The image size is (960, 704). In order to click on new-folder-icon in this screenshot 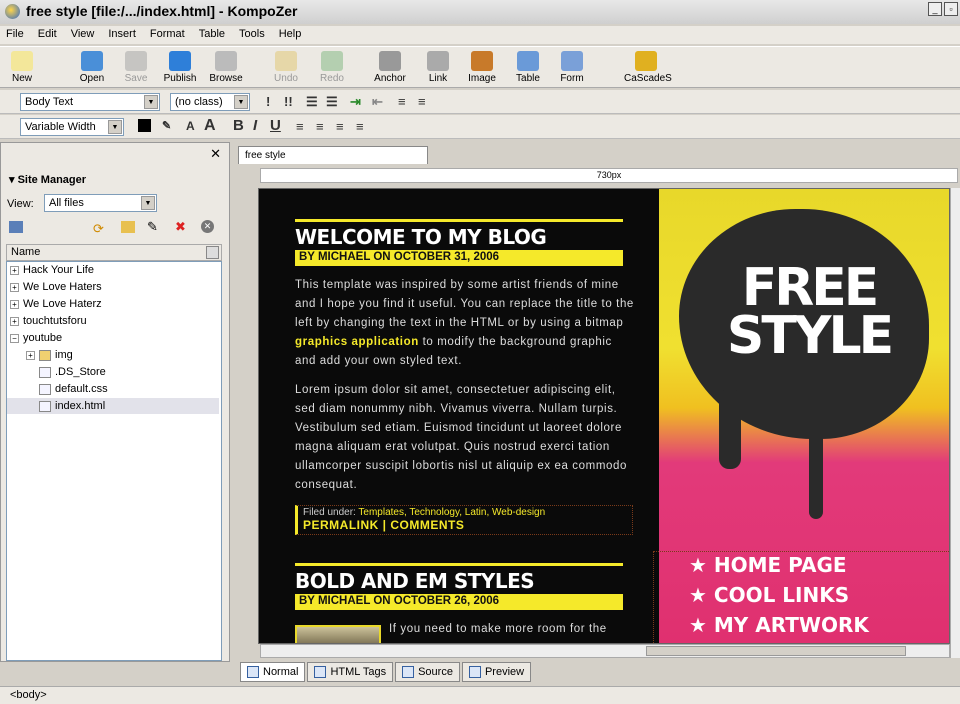, I will do `click(128, 227)`.